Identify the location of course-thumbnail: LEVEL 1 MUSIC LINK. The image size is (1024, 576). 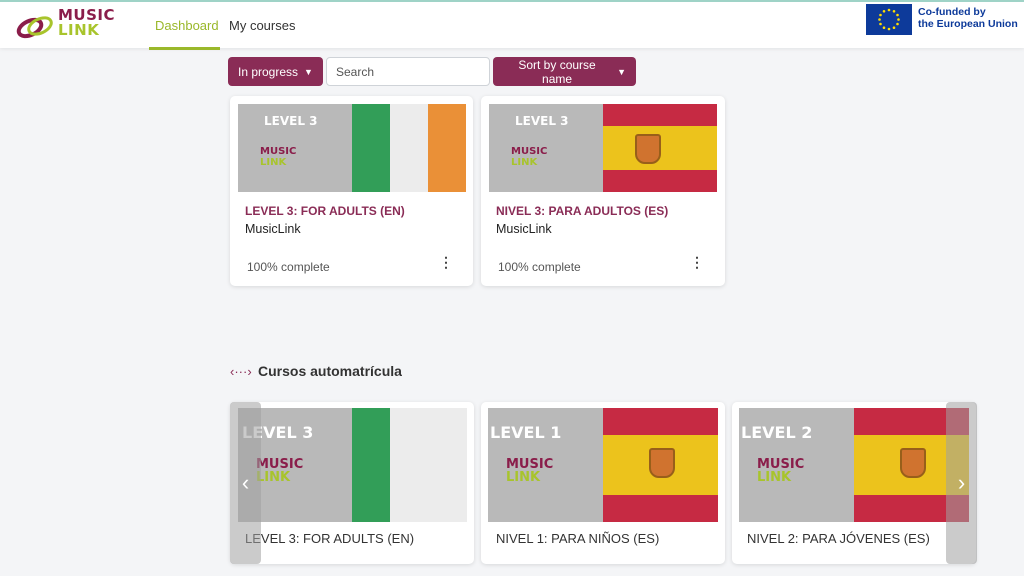
(603, 465).